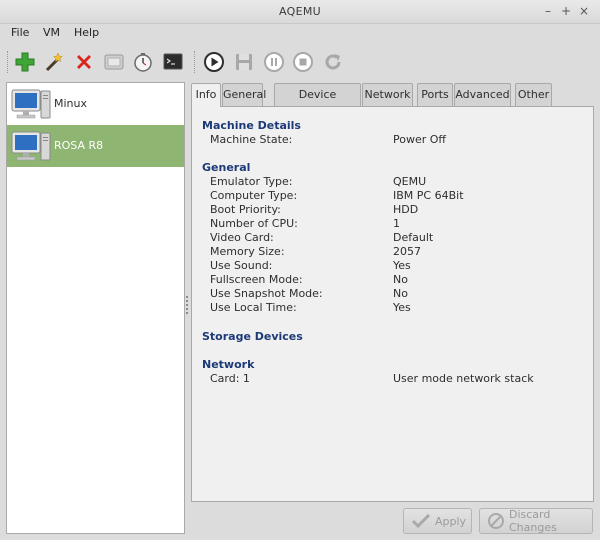 This screenshot has width=600, height=540. I want to click on apply-button: Apply, so click(437, 521).